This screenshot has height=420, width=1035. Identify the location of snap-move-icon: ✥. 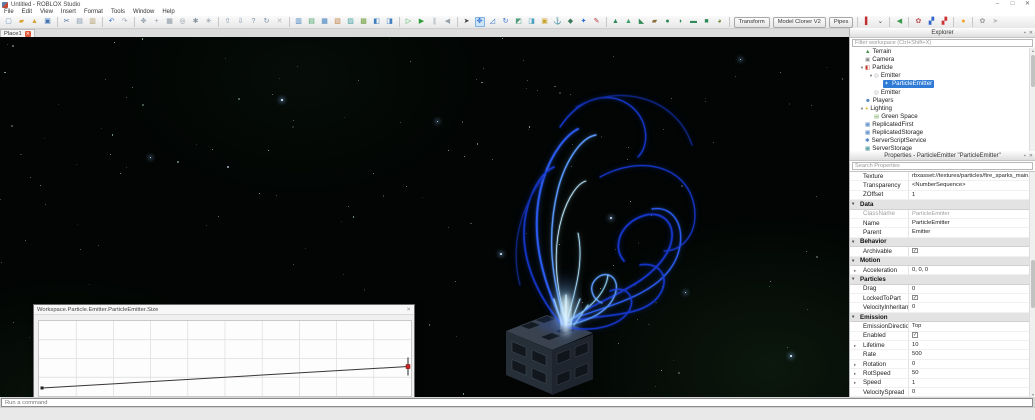
(144, 22).